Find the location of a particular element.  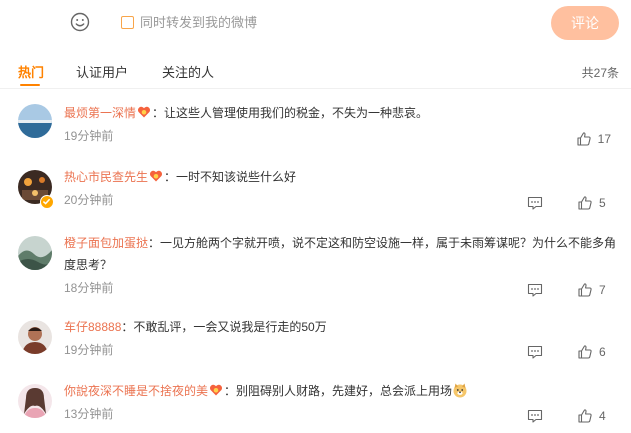

comment-text-line: 你說夜深不睡是不捨夜的美 ：别阻碍别人财路，先建好，总会派上用场 is located at coordinates (342, 391).